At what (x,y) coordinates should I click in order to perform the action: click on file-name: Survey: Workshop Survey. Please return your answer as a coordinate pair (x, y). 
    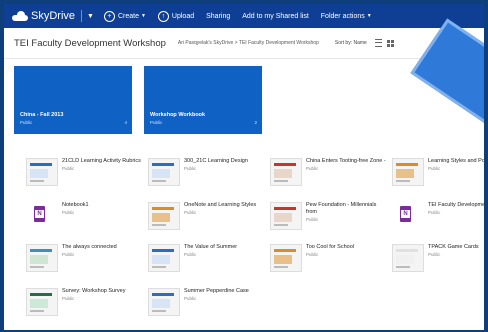
    Looking at the image, I should click on (94, 291).